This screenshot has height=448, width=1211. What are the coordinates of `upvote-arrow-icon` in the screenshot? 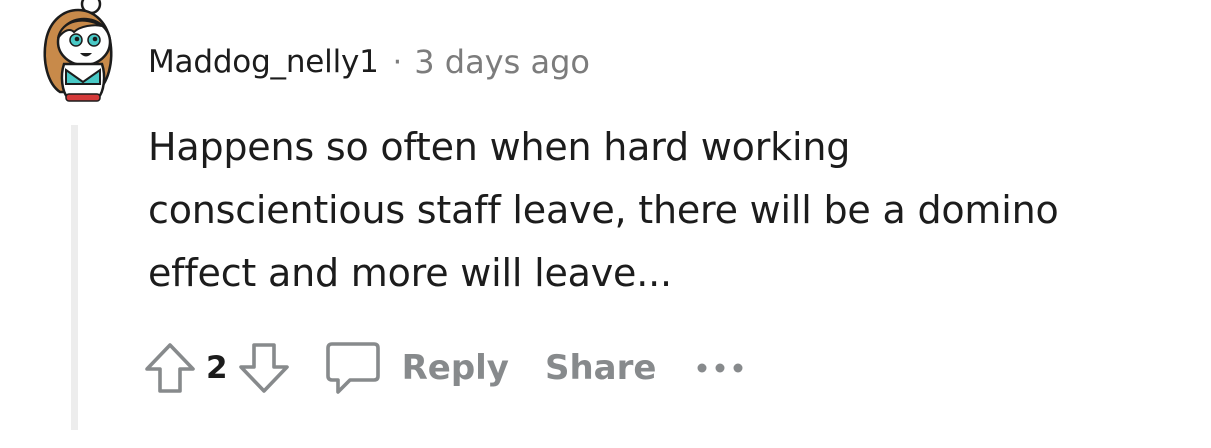 It's located at (170, 368).